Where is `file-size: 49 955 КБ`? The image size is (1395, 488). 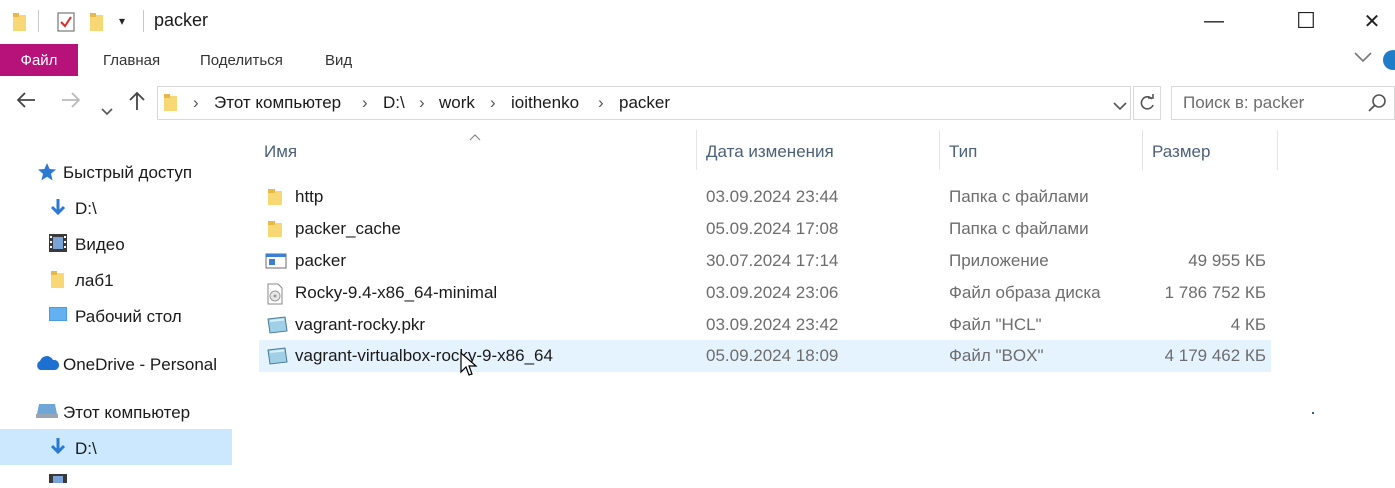
file-size: 49 955 КБ is located at coordinates (1227, 260).